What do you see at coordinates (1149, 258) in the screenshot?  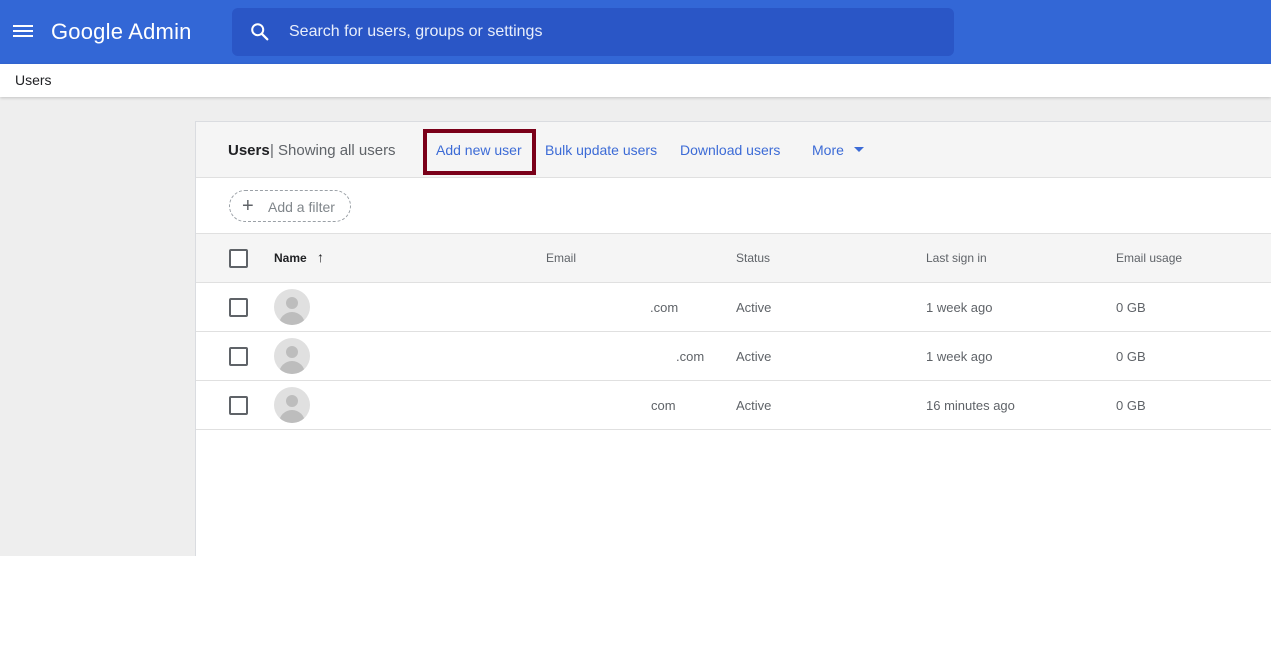 I see `column-header-email-usage: Email usage` at bounding box center [1149, 258].